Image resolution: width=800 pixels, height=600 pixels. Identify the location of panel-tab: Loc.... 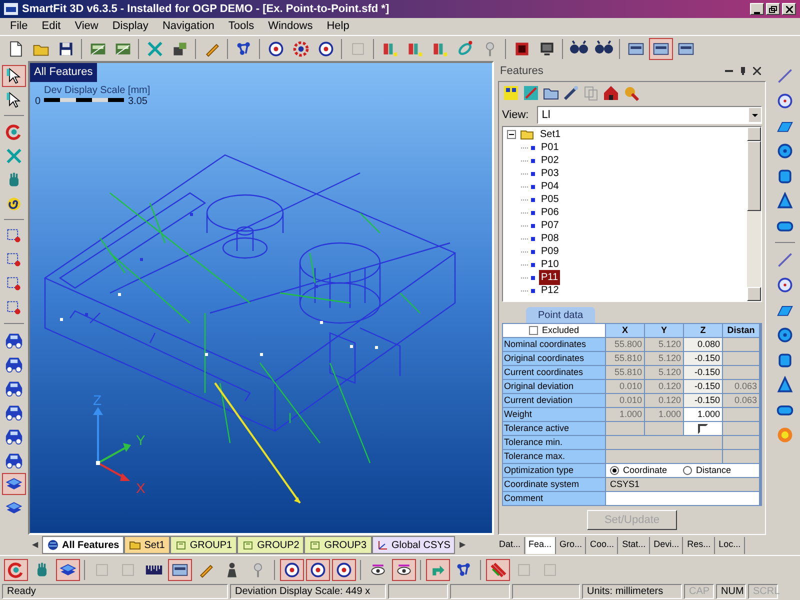
(730, 545).